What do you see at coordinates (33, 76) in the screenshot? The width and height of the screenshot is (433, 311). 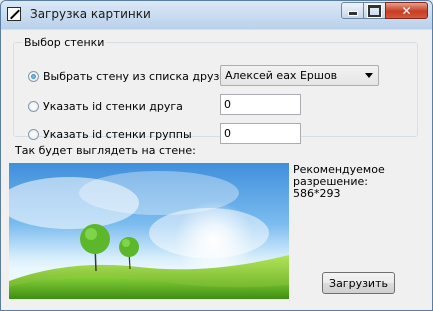 I see `radio-button-checked` at bounding box center [33, 76].